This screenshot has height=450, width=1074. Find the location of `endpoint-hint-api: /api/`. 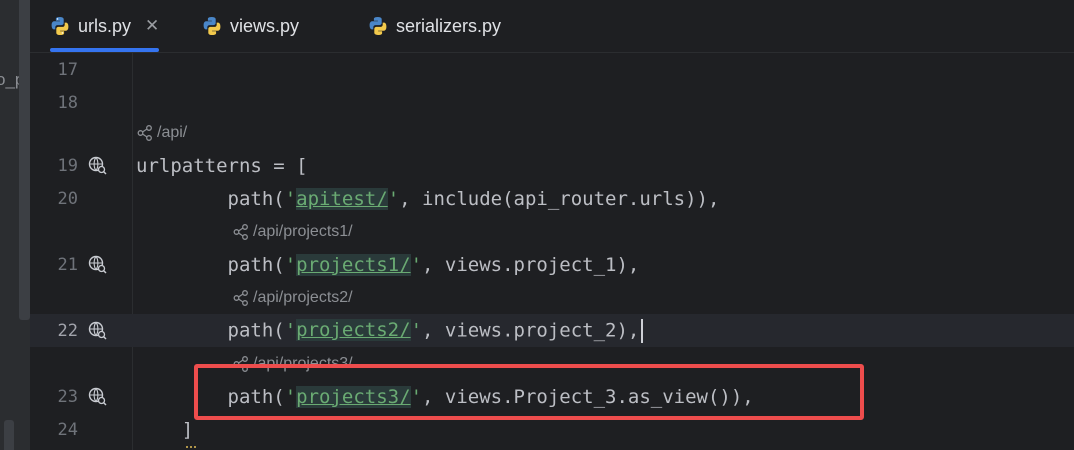

endpoint-hint-api: /api/ is located at coordinates (552, 132).